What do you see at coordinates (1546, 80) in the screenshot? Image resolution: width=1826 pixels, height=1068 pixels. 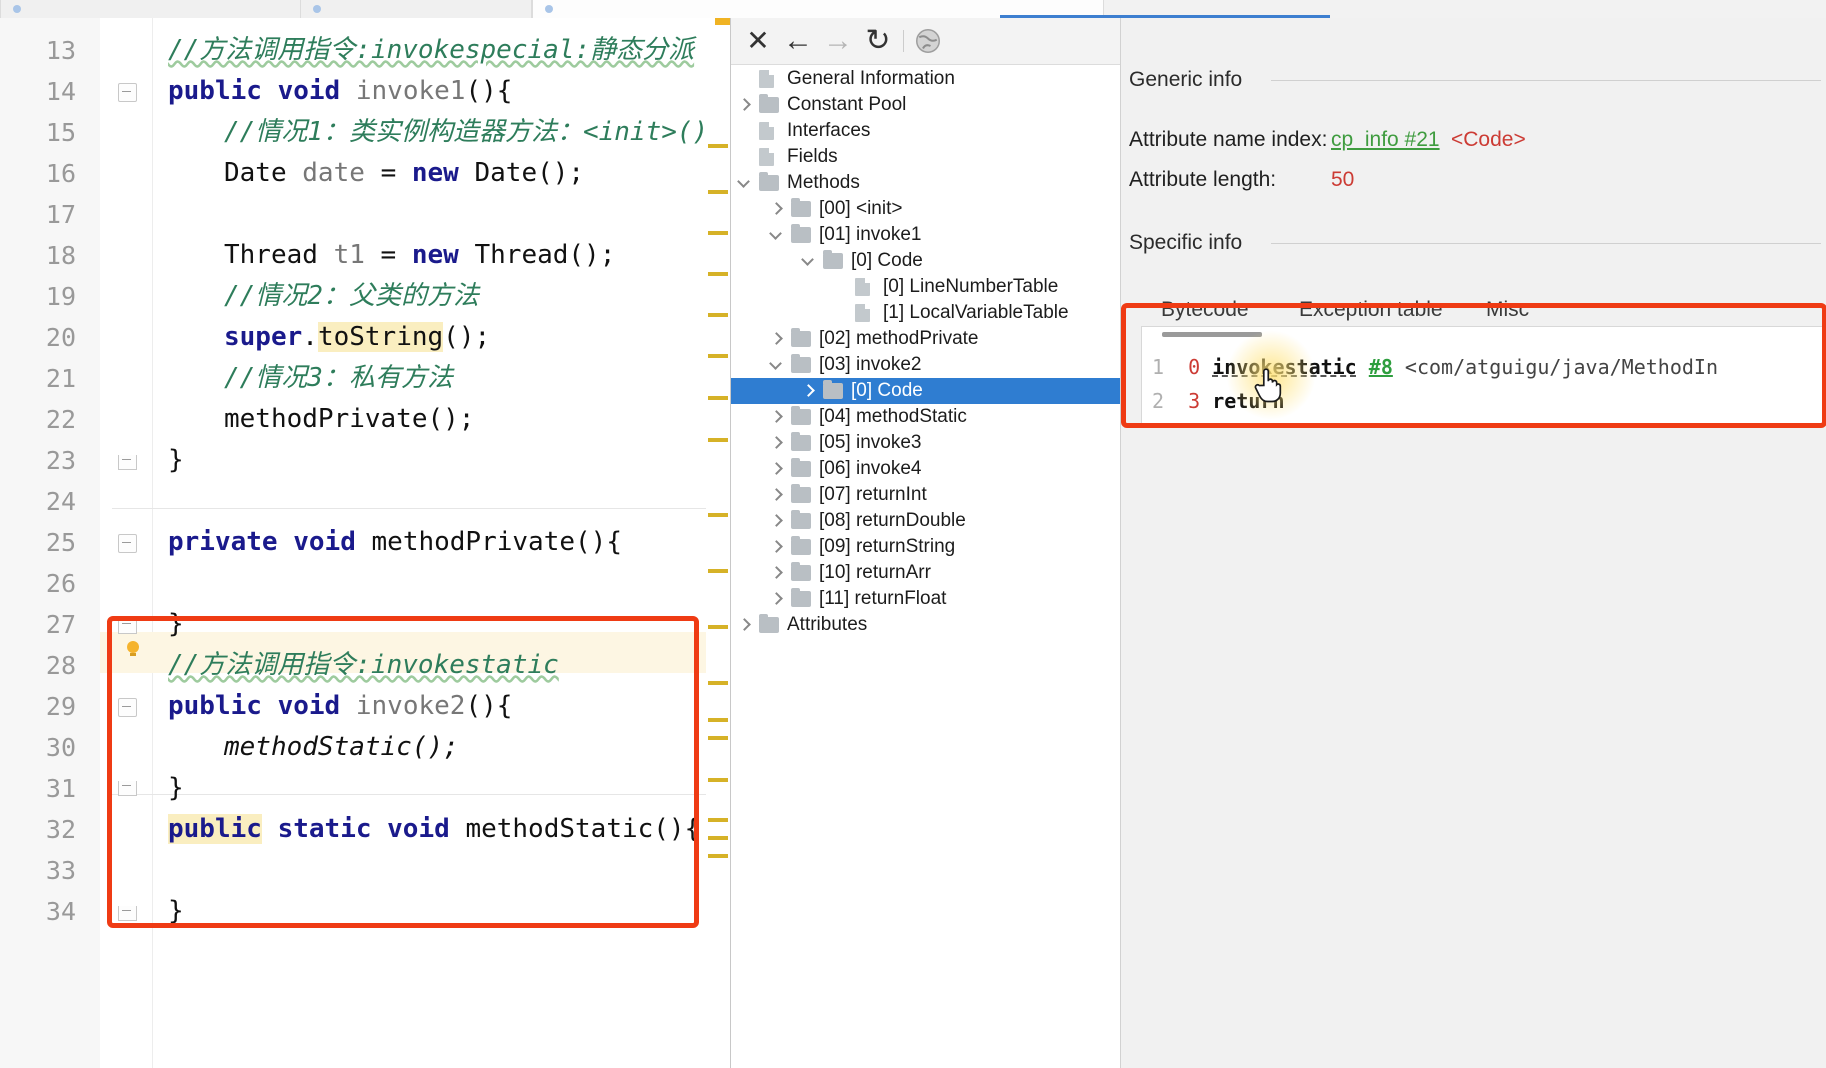 I see `section-rule` at bounding box center [1546, 80].